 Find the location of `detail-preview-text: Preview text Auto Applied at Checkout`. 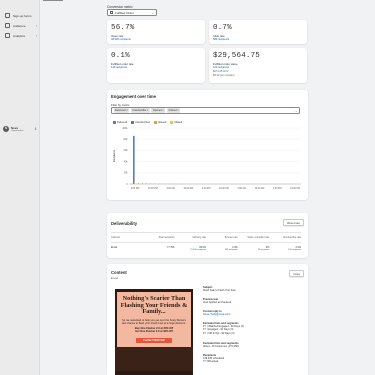

detail-preview-text: Preview text Auto Applied at Checkout is located at coordinates (248, 301).